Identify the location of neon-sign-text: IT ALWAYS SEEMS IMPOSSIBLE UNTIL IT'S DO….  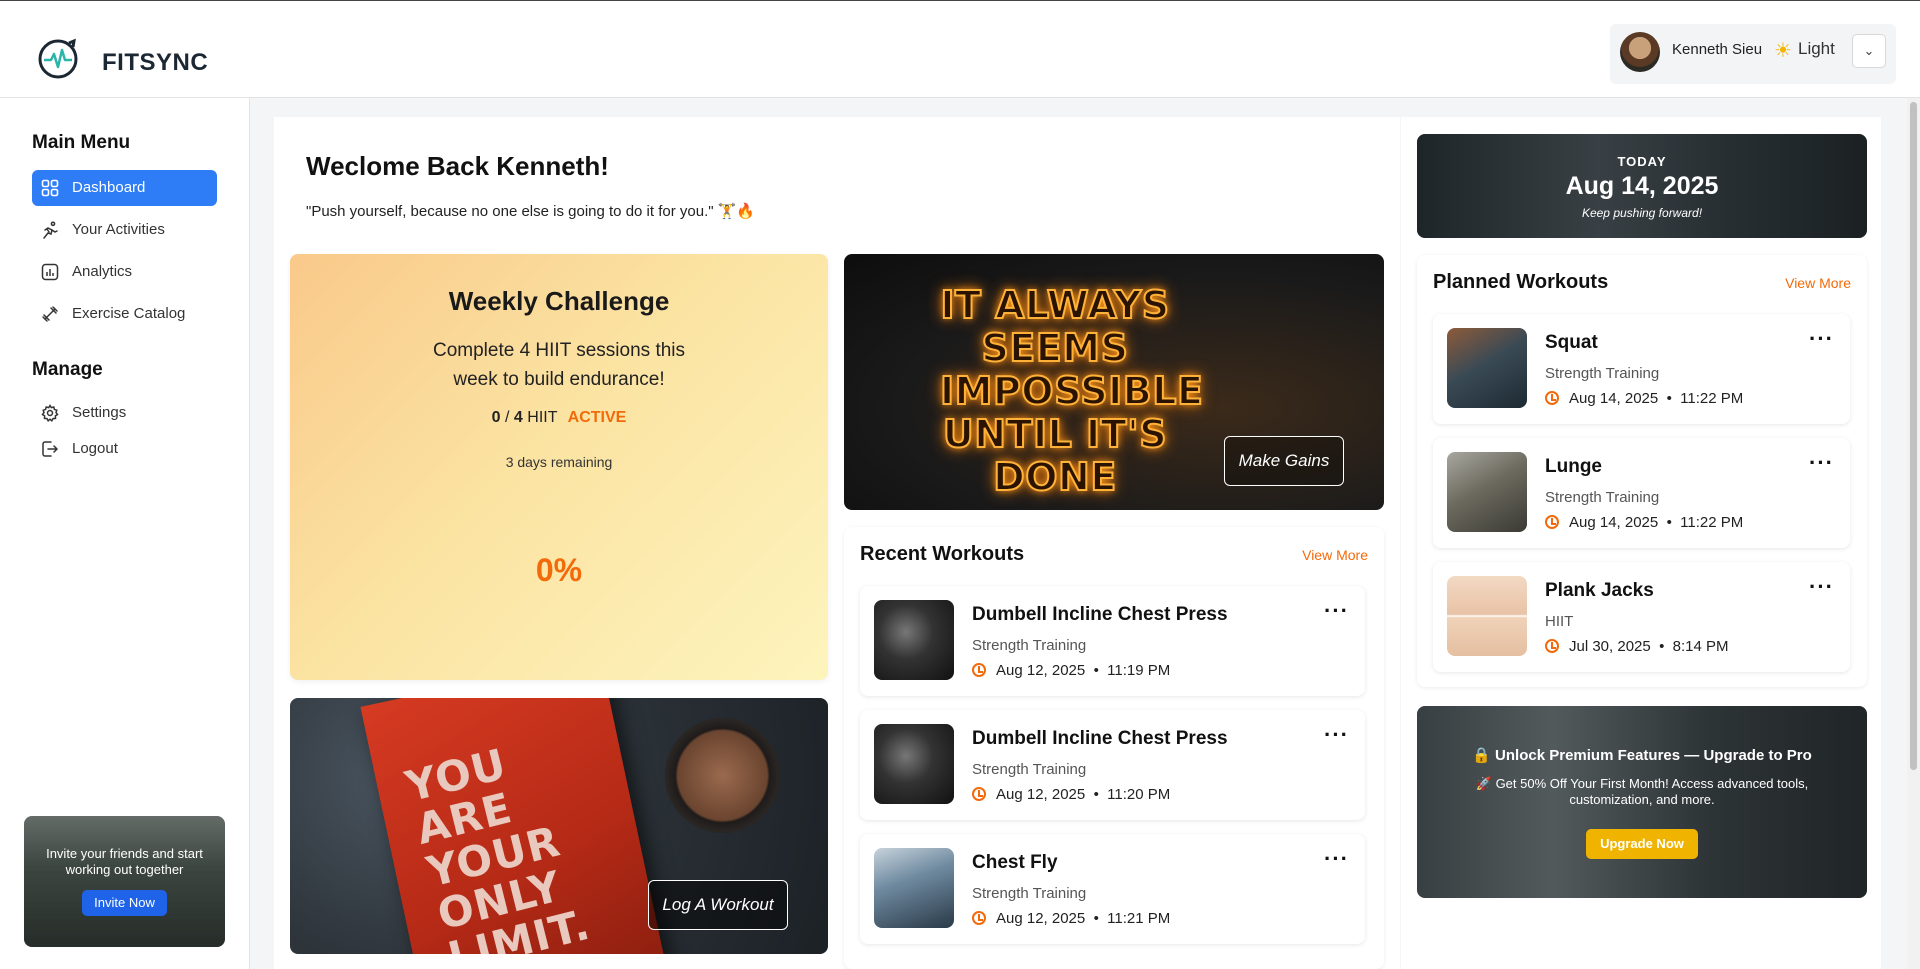
(1071, 391).